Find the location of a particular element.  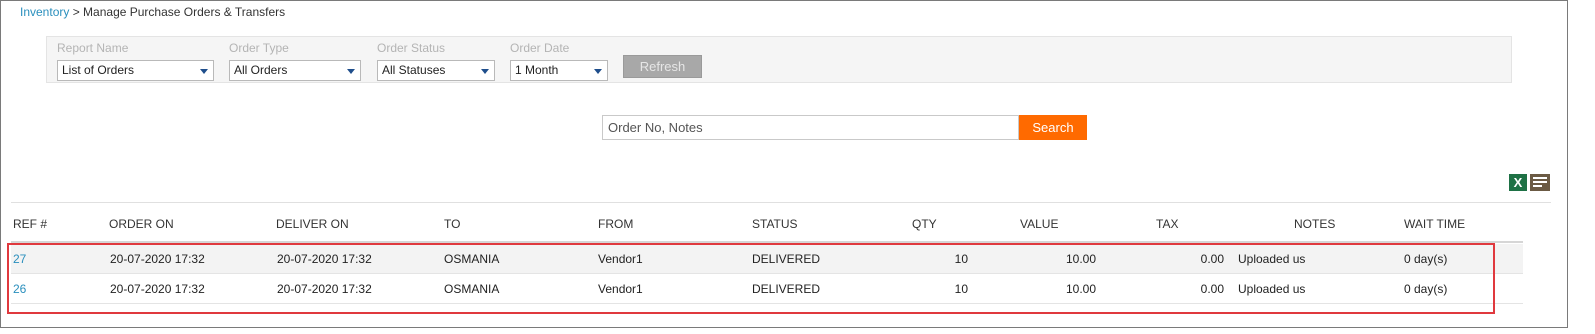

order-type-value: All Orders is located at coordinates (261, 70).